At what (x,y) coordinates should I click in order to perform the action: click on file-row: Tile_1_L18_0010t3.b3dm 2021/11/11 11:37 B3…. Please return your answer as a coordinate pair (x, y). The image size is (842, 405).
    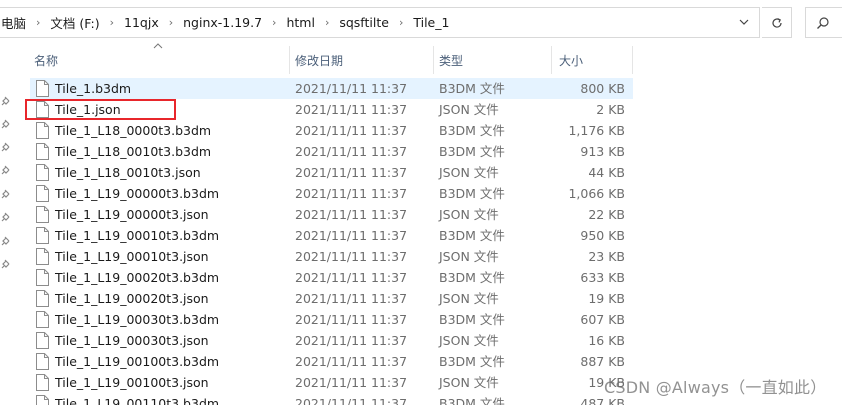
    Looking at the image, I should click on (331, 151).